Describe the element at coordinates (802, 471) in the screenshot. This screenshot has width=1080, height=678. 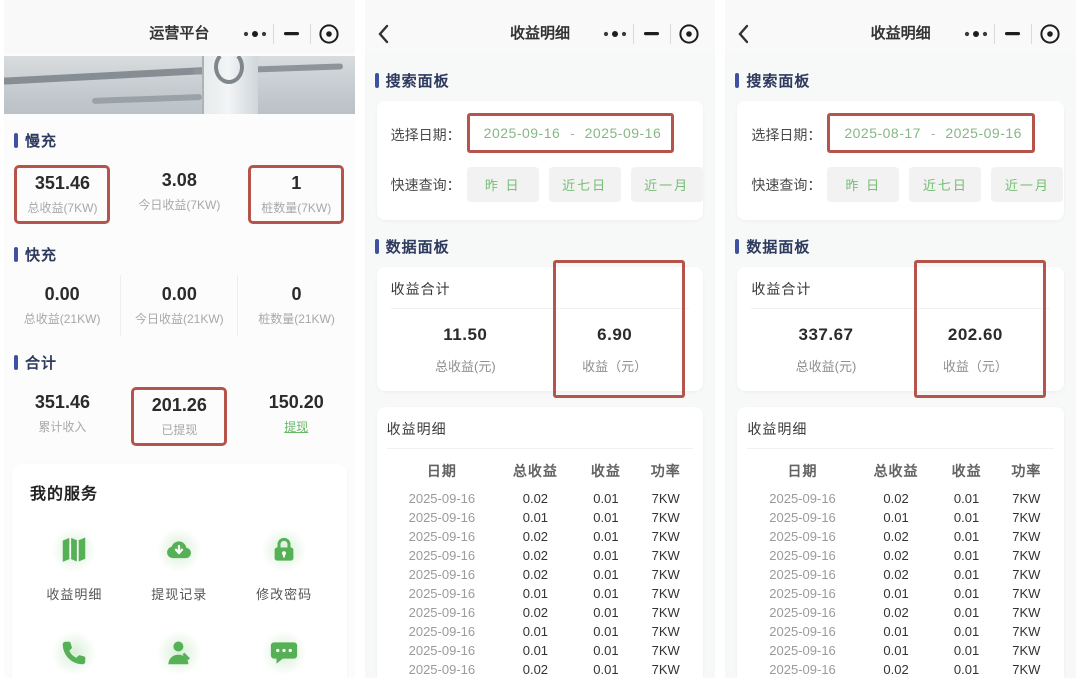
I see `header-date: 日期` at that location.